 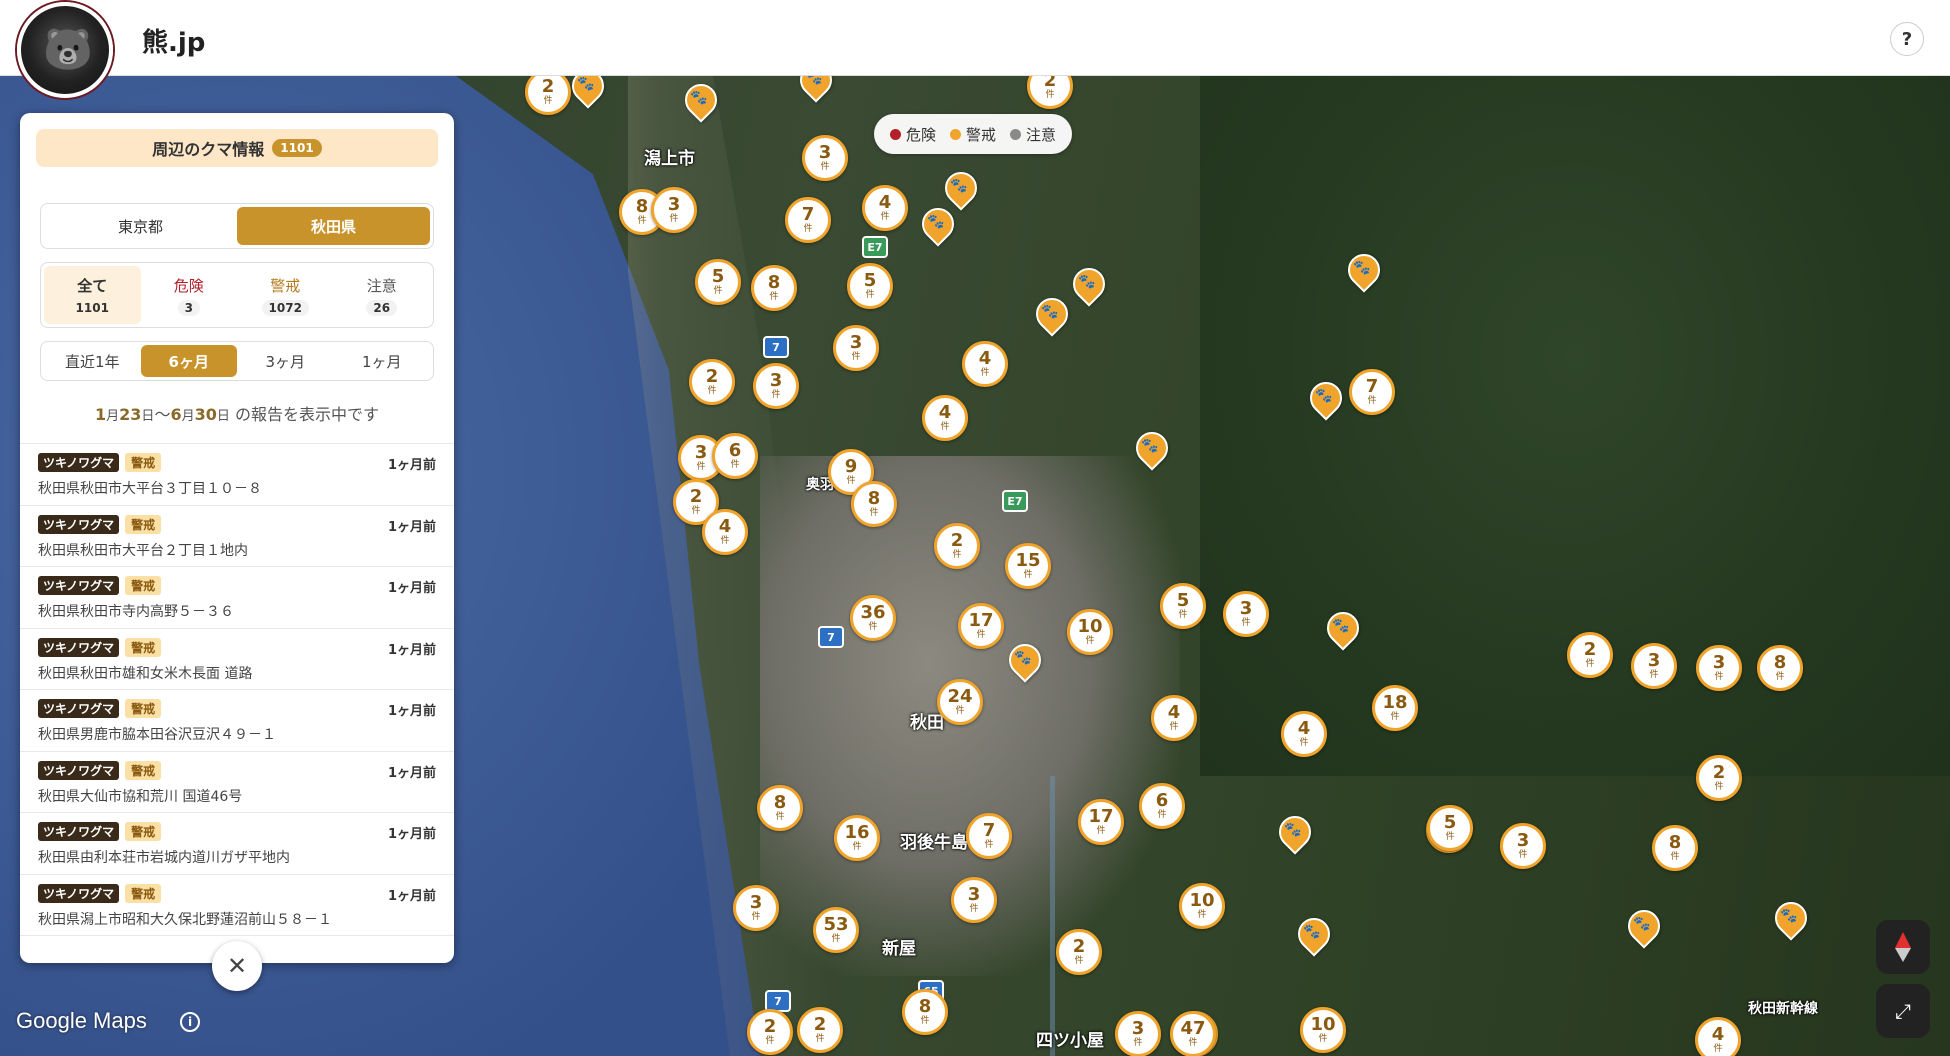 What do you see at coordinates (1903, 947) in the screenshot?
I see `compass-button` at bounding box center [1903, 947].